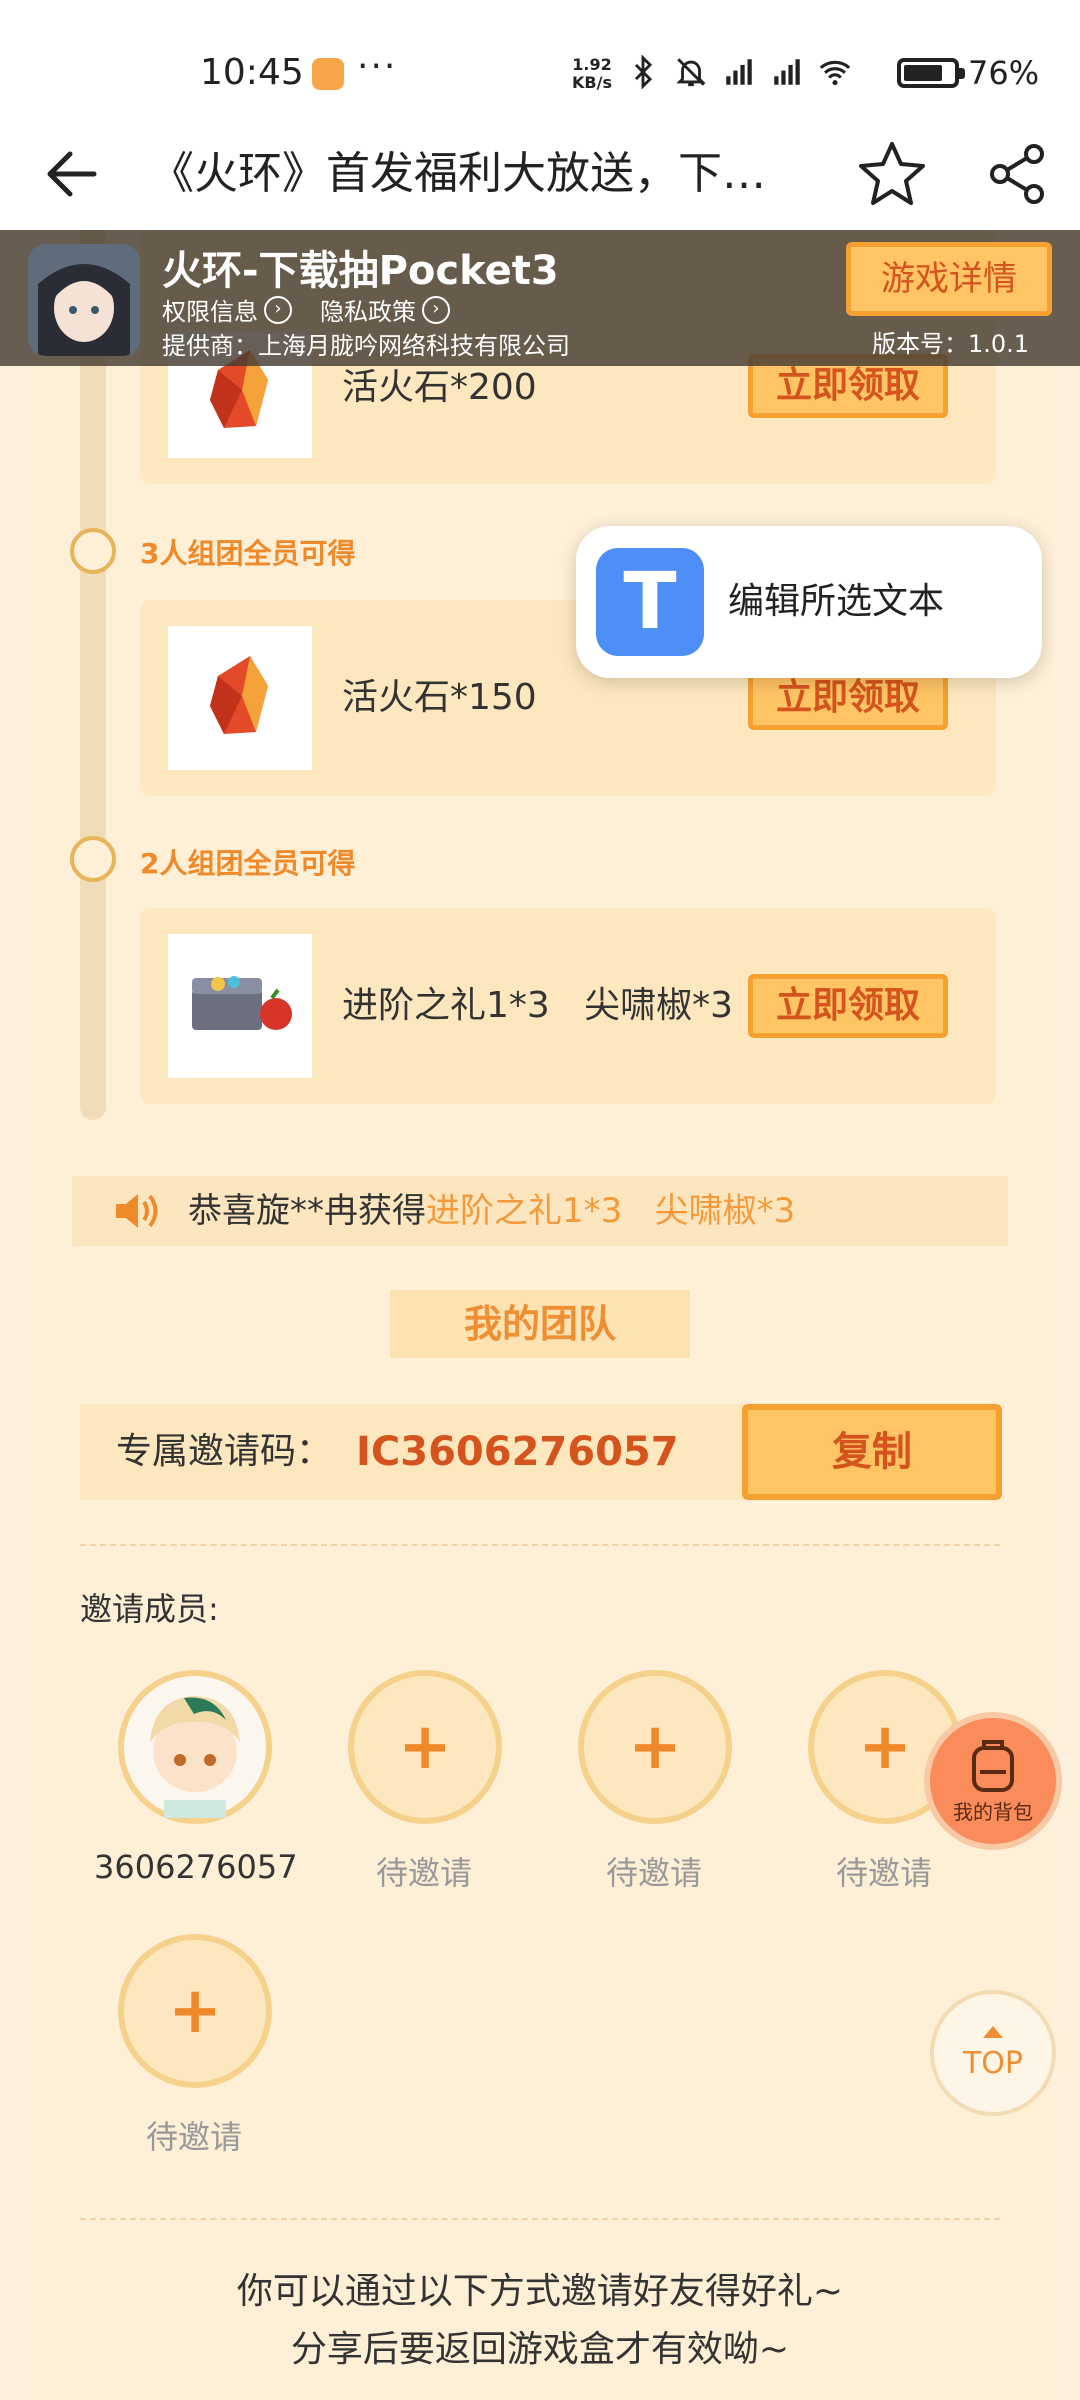  I want to click on fire-stone-icon, so click(240, 698).